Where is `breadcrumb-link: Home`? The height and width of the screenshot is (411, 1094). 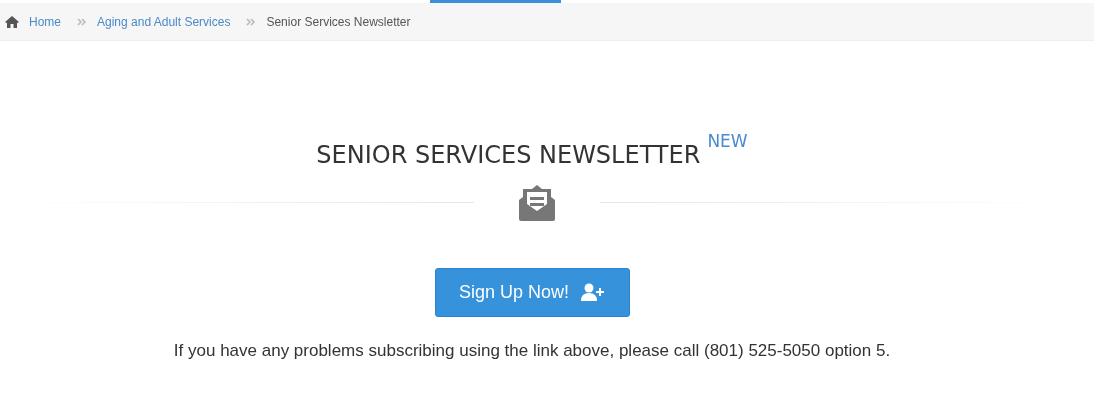 breadcrumb-link: Home is located at coordinates (45, 21).